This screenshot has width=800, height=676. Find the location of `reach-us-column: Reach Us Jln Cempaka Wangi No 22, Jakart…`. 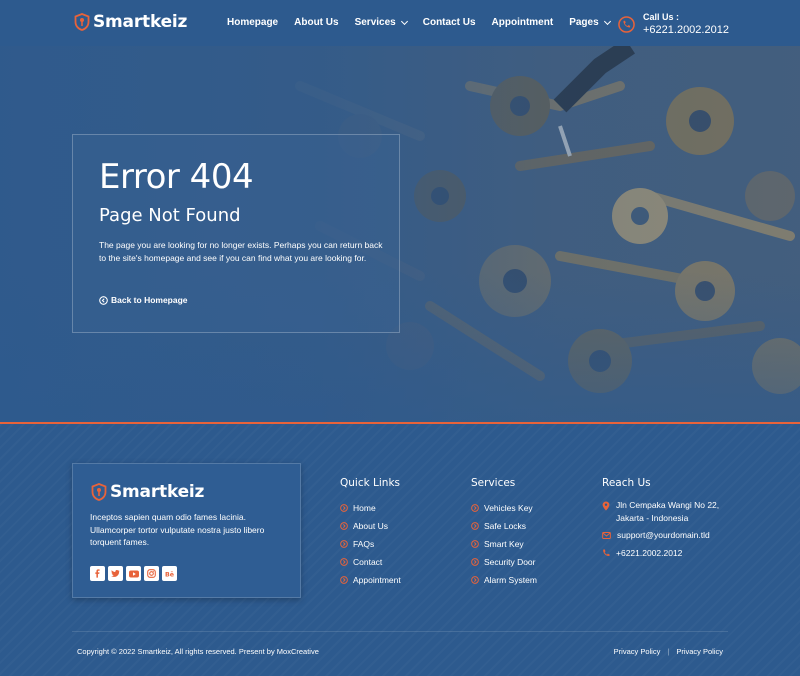

reach-us-column: Reach Us Jln Cempaka Wangi No 22, Jakart… is located at coordinates (672, 520).